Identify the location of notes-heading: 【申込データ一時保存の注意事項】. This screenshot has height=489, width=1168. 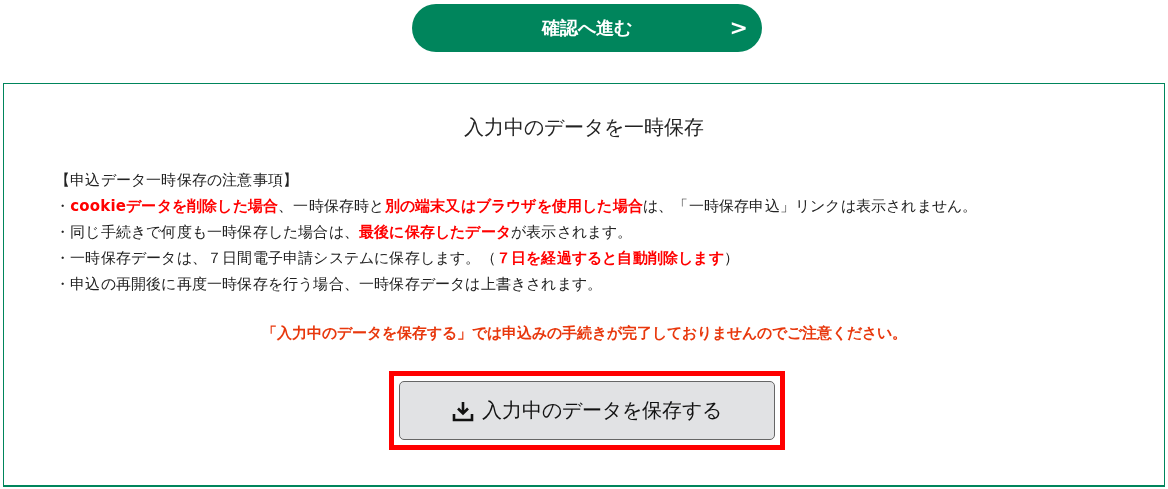
(177, 180).